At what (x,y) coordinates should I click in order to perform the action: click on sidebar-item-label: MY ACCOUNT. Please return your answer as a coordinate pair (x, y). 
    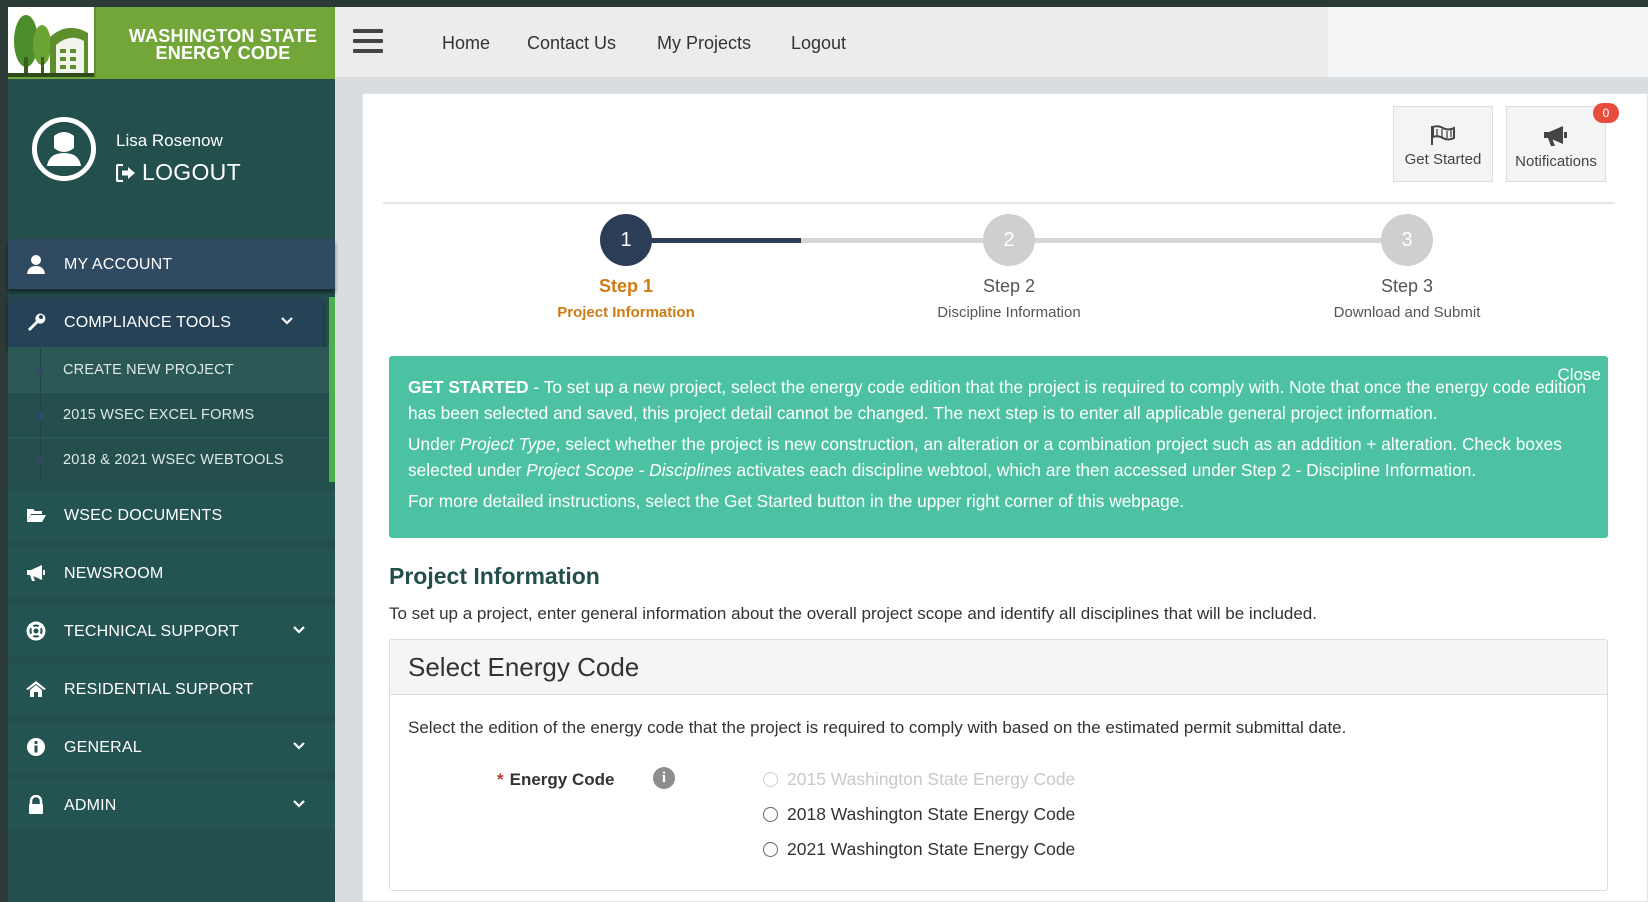
    Looking at the image, I should click on (118, 264).